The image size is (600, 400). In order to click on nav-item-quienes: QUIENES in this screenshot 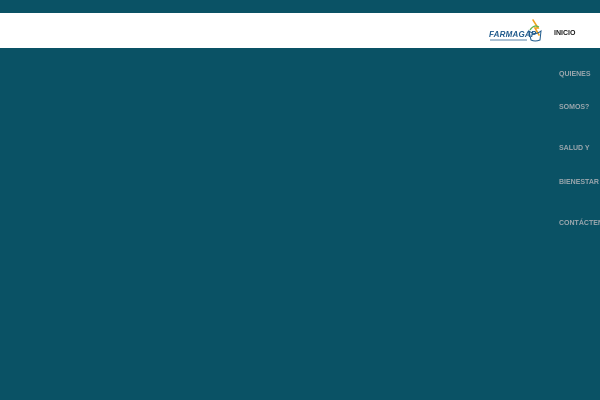, I will do `click(575, 75)`.